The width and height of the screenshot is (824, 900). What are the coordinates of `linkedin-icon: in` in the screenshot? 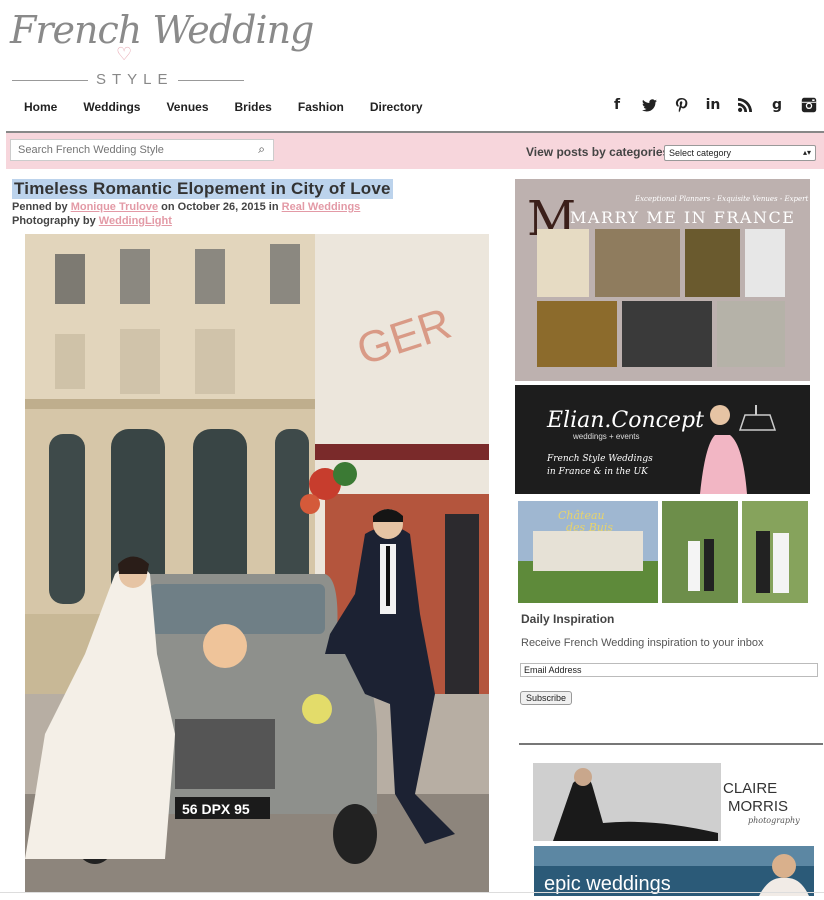 It's located at (713, 105).